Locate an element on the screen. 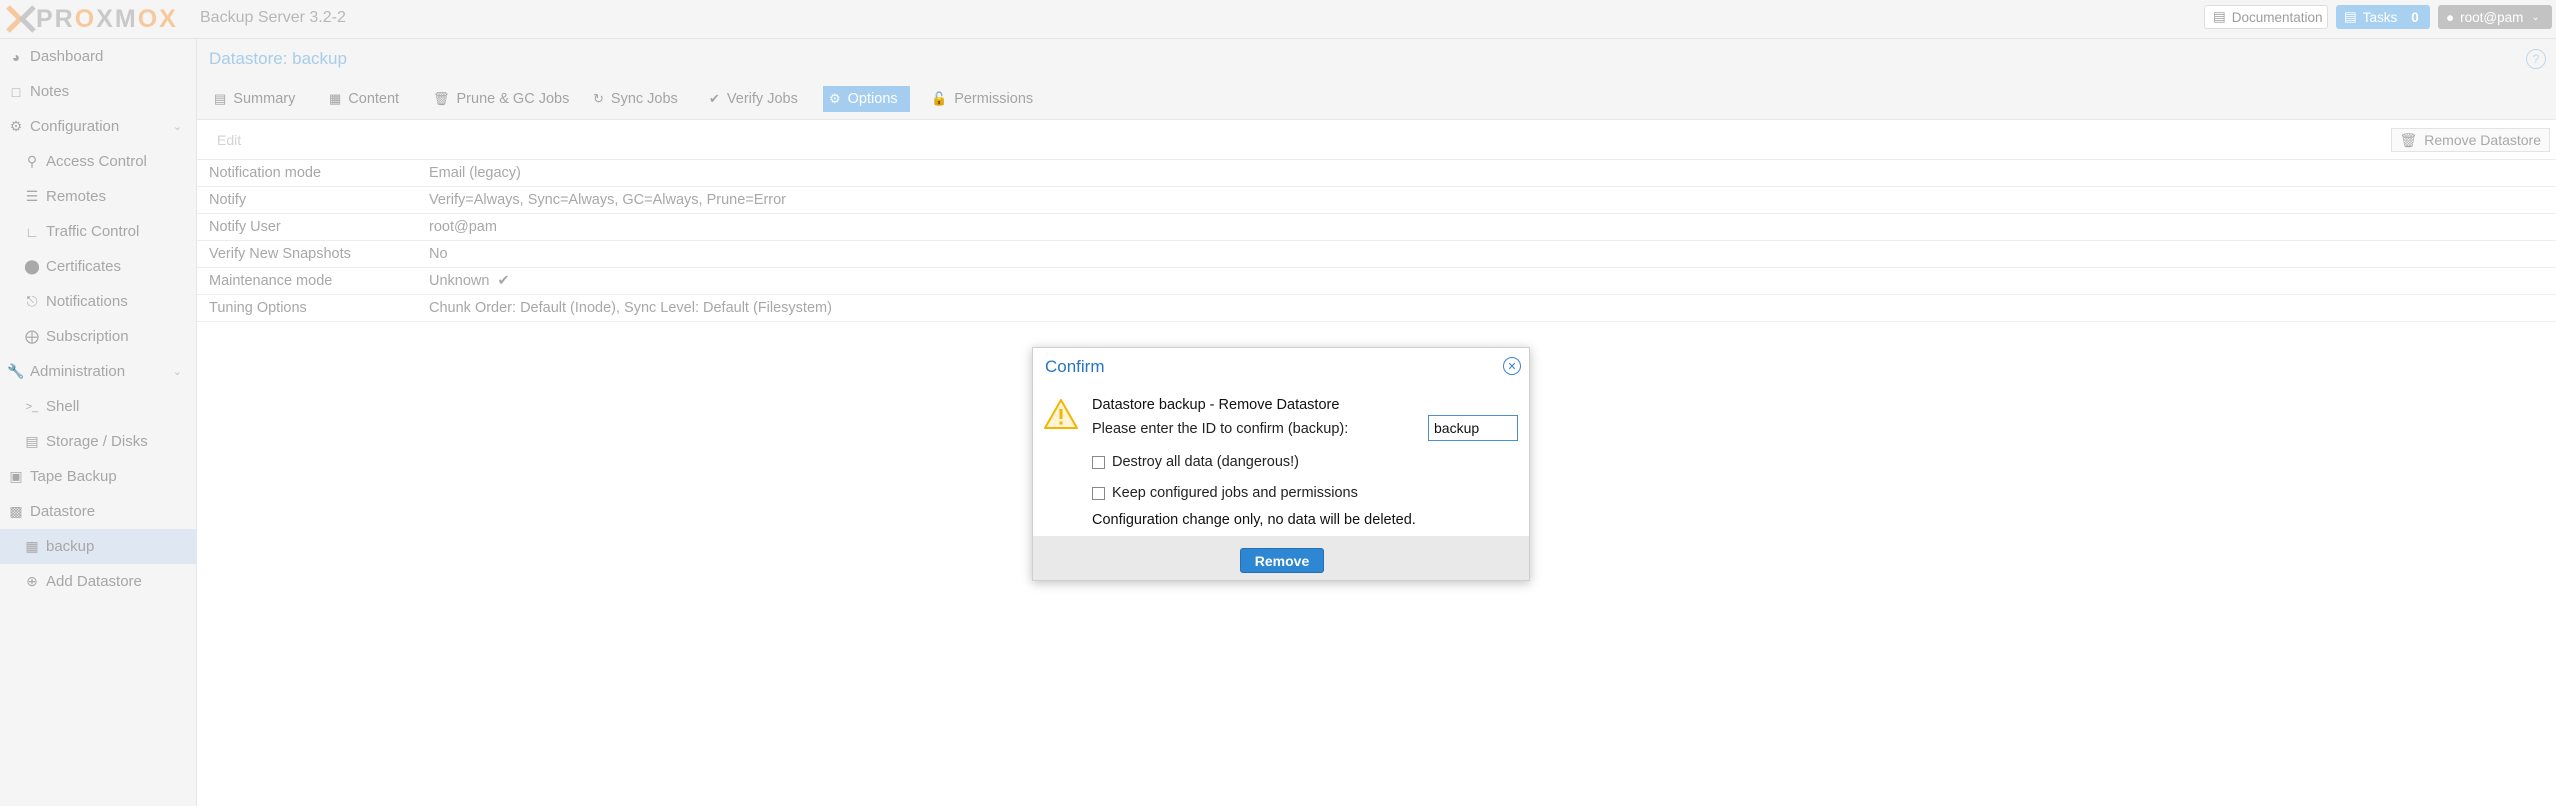 The height and width of the screenshot is (806, 2556). keep-jobs-checkbox-row: Keep configured jobs and permissions is located at coordinates (1225, 493).